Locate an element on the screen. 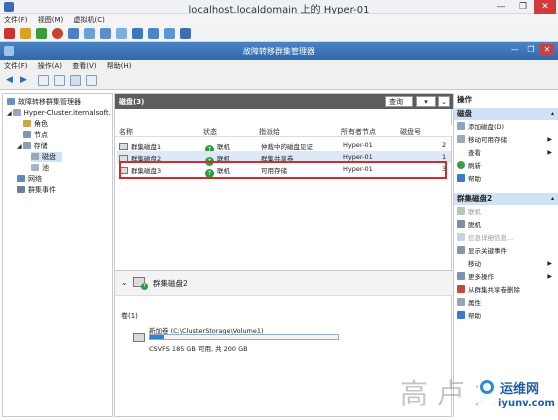 The width and height of the screenshot is (558, 420). fcm-restore-button: ❐ is located at coordinates (531, 50).